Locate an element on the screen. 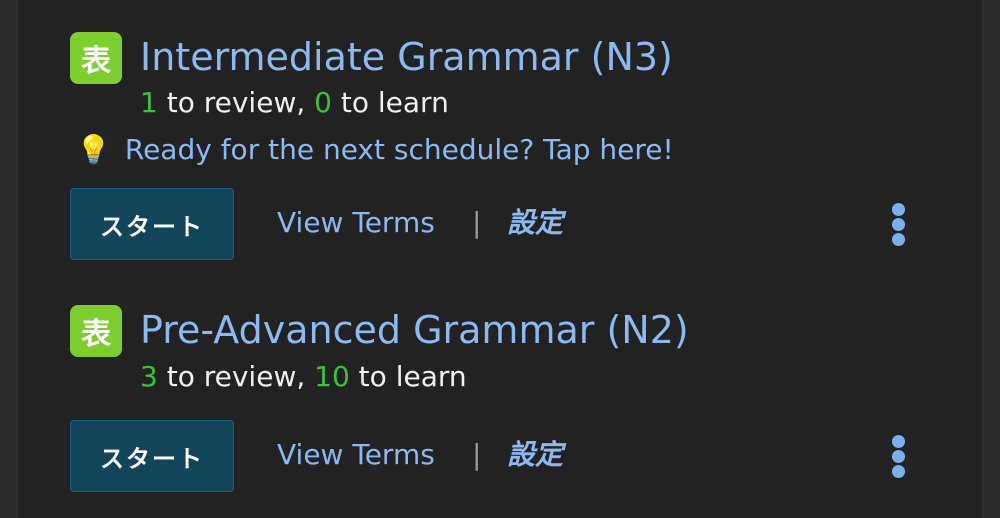  review-count: 1 is located at coordinates (149, 102).